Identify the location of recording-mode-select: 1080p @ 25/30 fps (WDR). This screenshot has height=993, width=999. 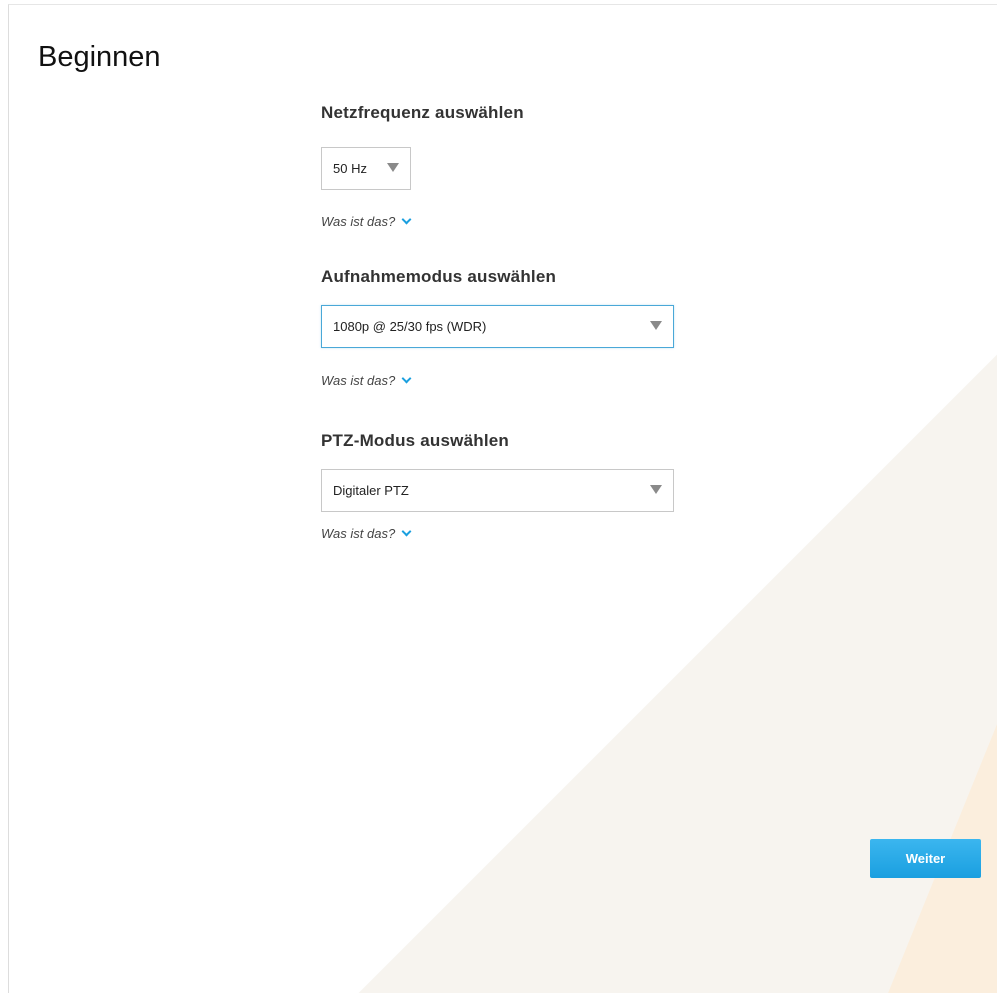
(497, 326).